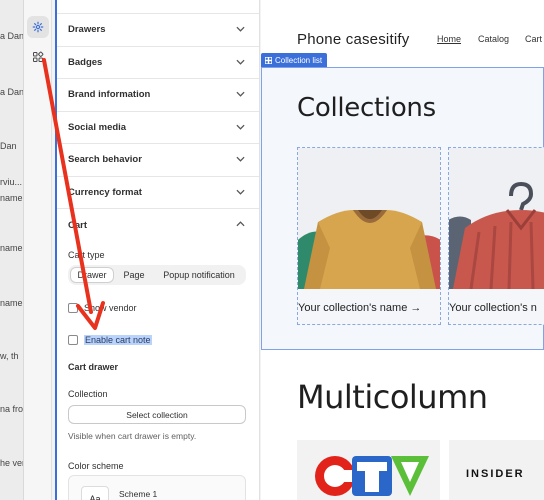 Image resolution: width=544 pixels, height=500 pixels. What do you see at coordinates (495, 474) in the screenshot?
I see `insider-logo: INSIDER` at bounding box center [495, 474].